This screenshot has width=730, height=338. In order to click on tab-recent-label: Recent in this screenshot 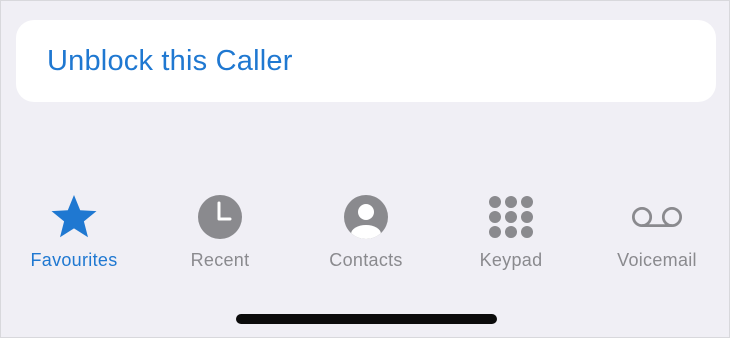, I will do `click(220, 260)`.